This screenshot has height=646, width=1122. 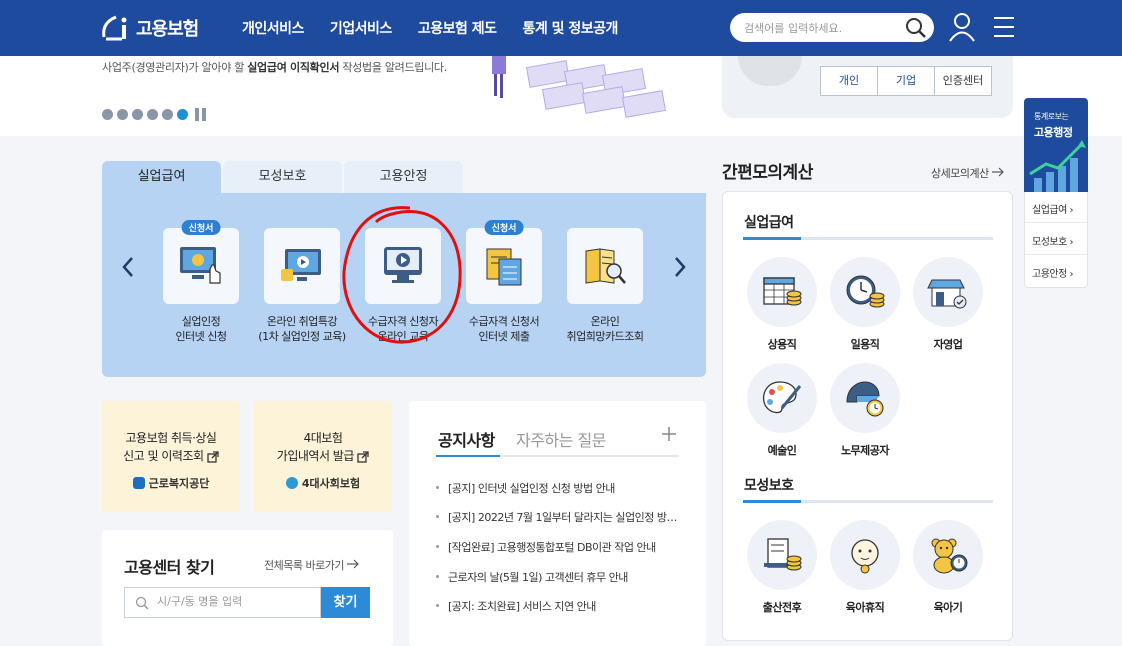 What do you see at coordinates (962, 27) in the screenshot?
I see `user-icon` at bounding box center [962, 27].